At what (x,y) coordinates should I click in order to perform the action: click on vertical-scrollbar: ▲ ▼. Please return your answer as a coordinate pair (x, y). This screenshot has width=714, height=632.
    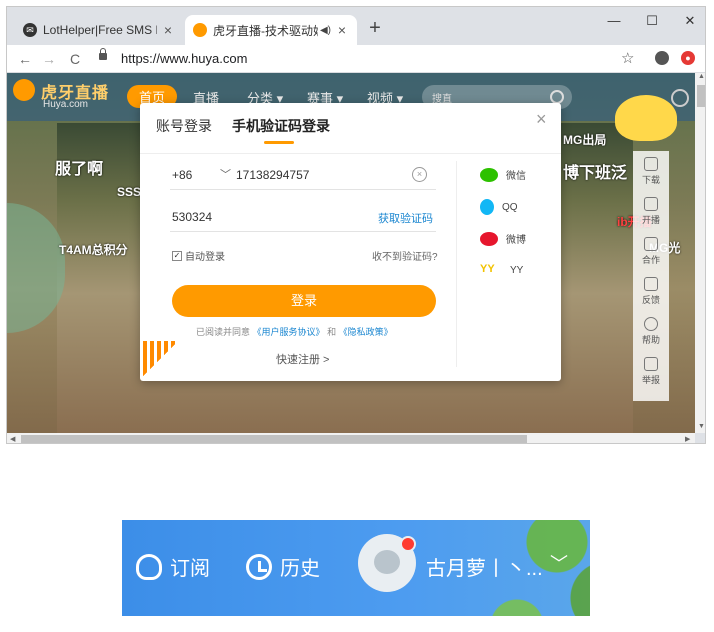
    Looking at the image, I should click on (700, 253).